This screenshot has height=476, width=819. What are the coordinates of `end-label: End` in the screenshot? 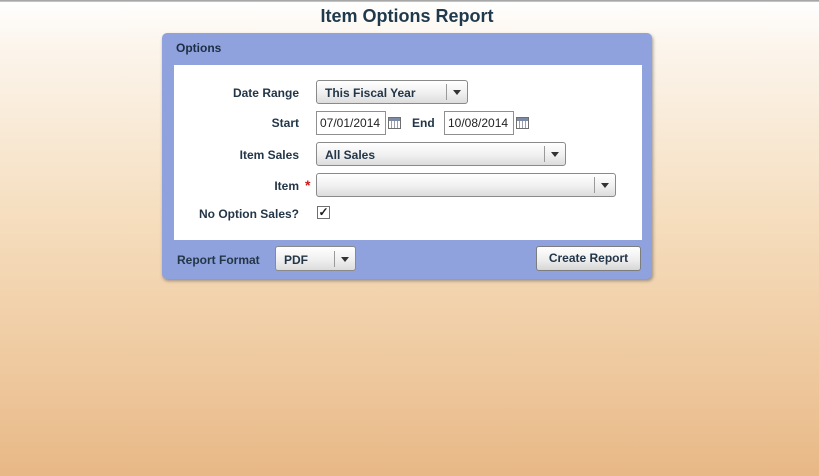 It's located at (423, 123).